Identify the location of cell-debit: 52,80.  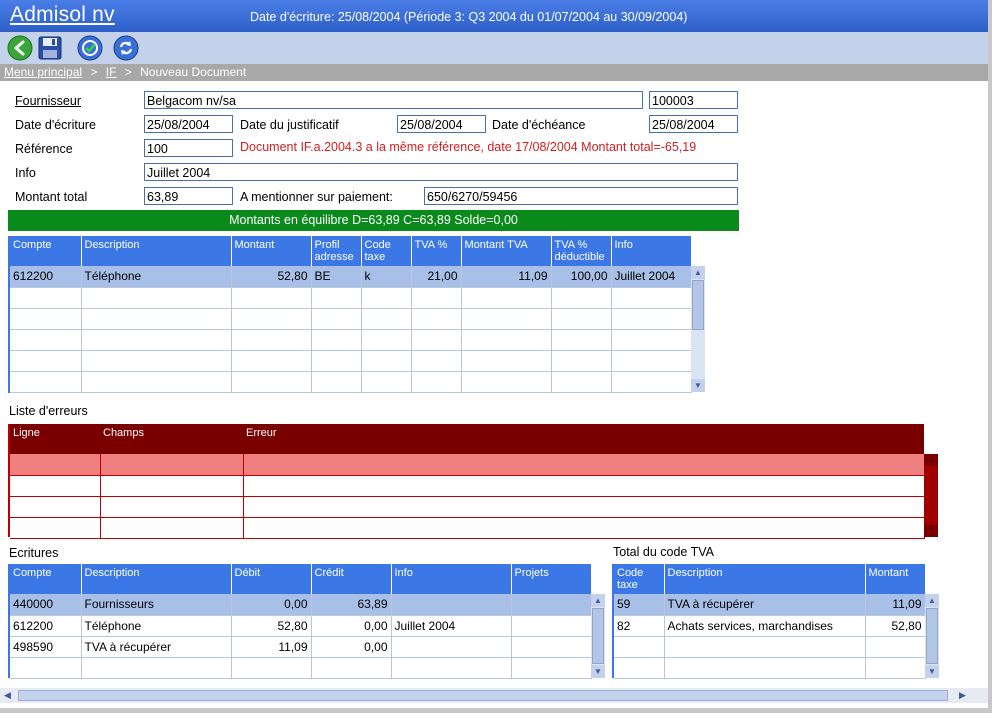
(271, 626).